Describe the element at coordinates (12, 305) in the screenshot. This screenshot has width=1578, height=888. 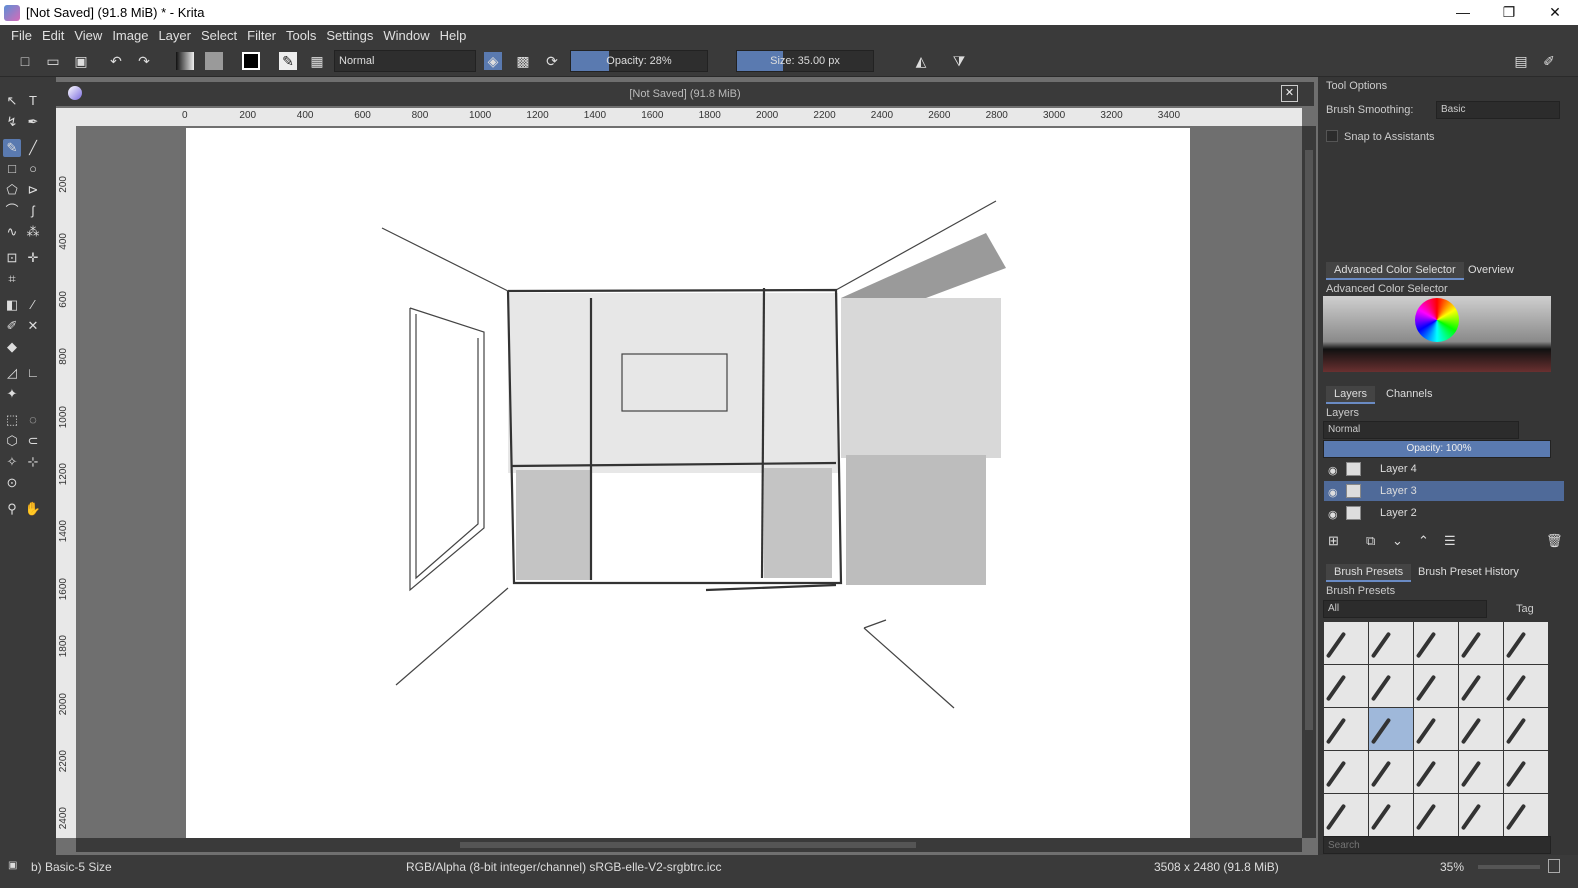
I see `gradient-tool-icon: ◧` at that location.